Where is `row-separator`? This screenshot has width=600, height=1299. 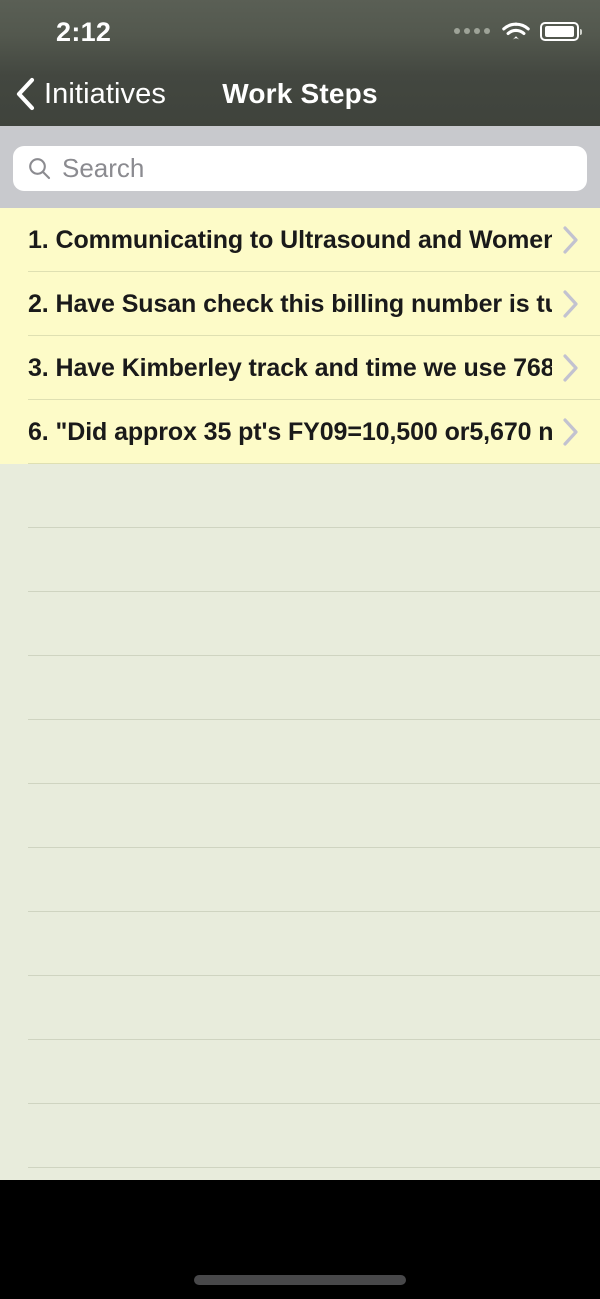
row-separator is located at coordinates (314, 1167).